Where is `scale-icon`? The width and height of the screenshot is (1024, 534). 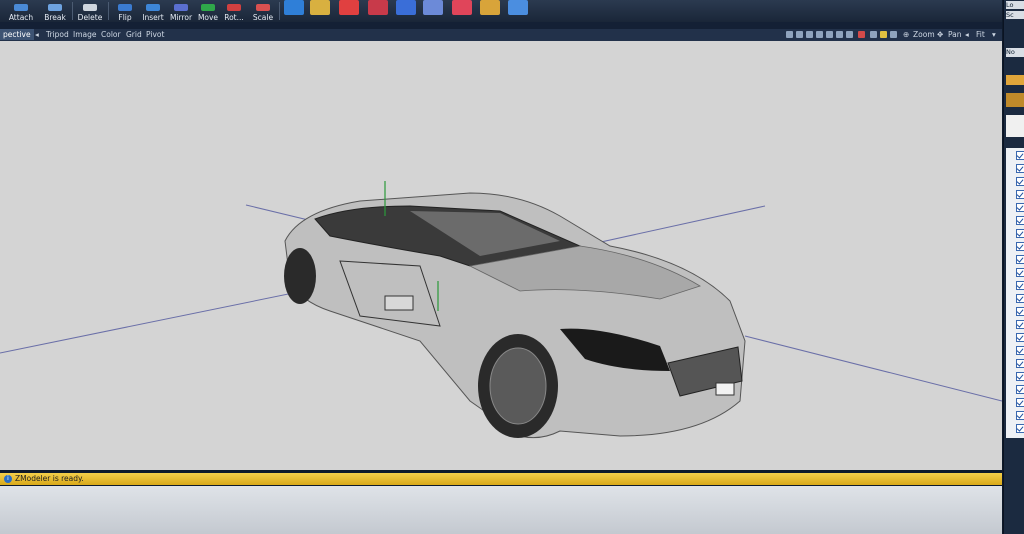 scale-icon is located at coordinates (263, 7).